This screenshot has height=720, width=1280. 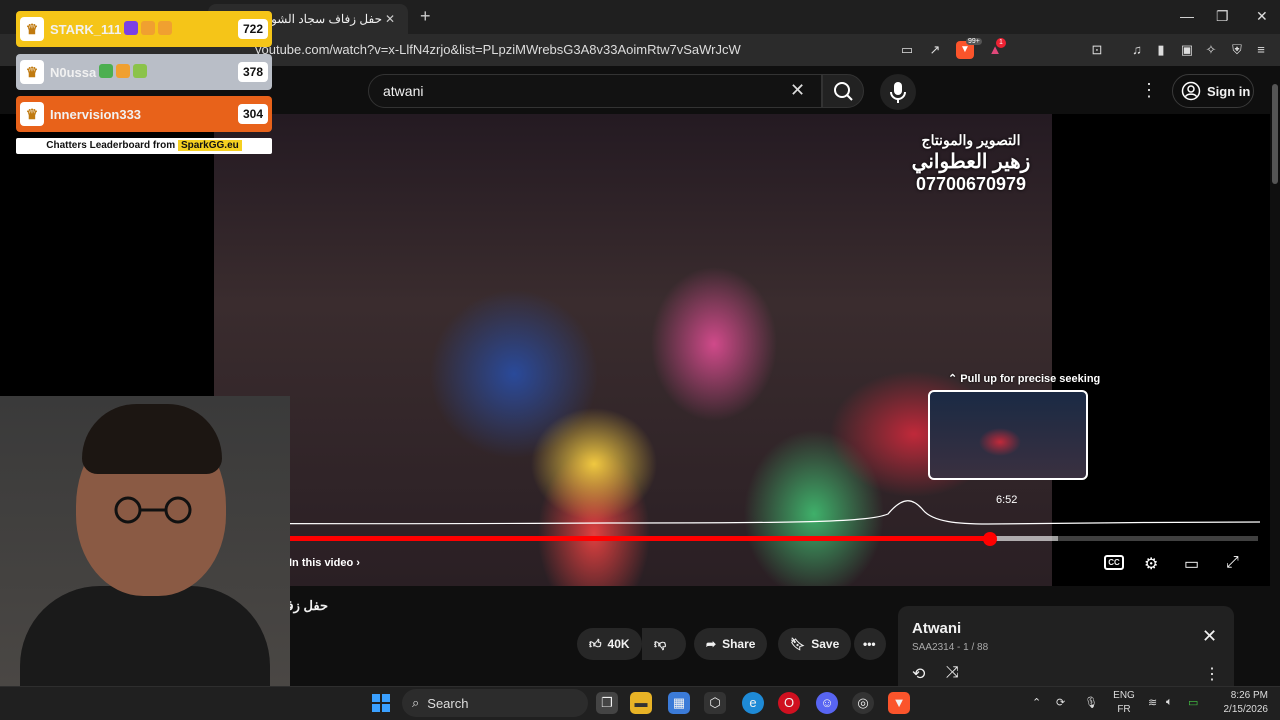 I want to click on save-label: Save, so click(x=825, y=644).